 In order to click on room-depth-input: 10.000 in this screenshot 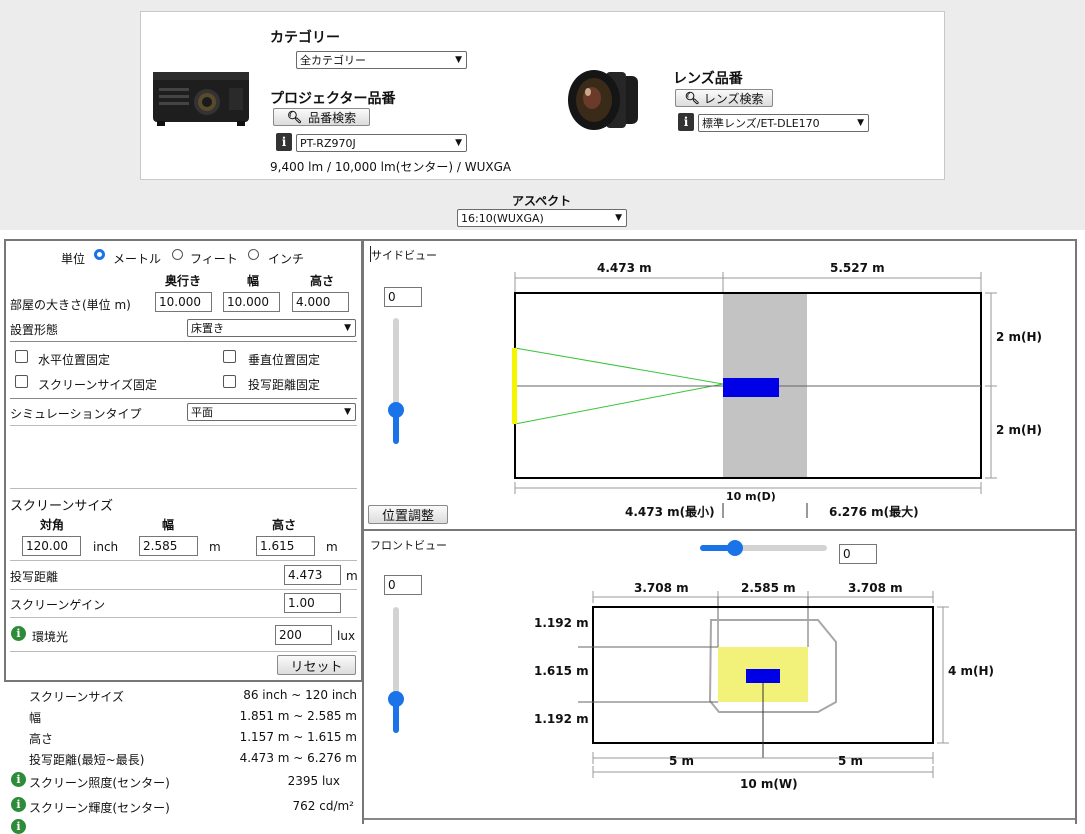, I will do `click(183, 302)`.